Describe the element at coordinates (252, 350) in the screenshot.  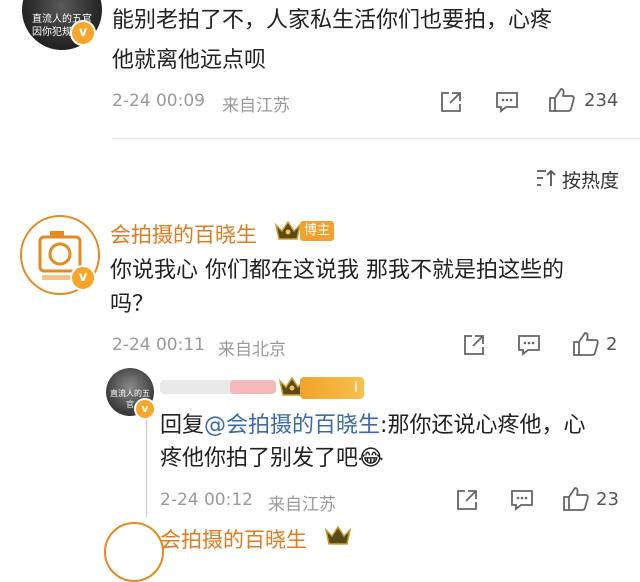
I see `comment-location: 来自北京` at that location.